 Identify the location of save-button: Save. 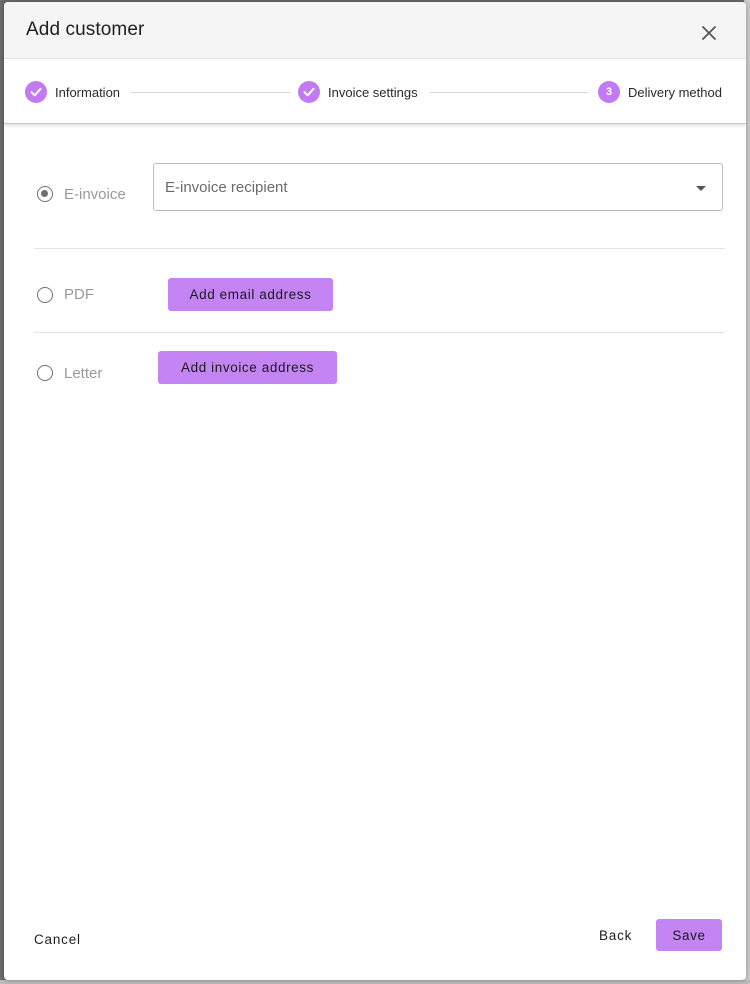
(689, 935).